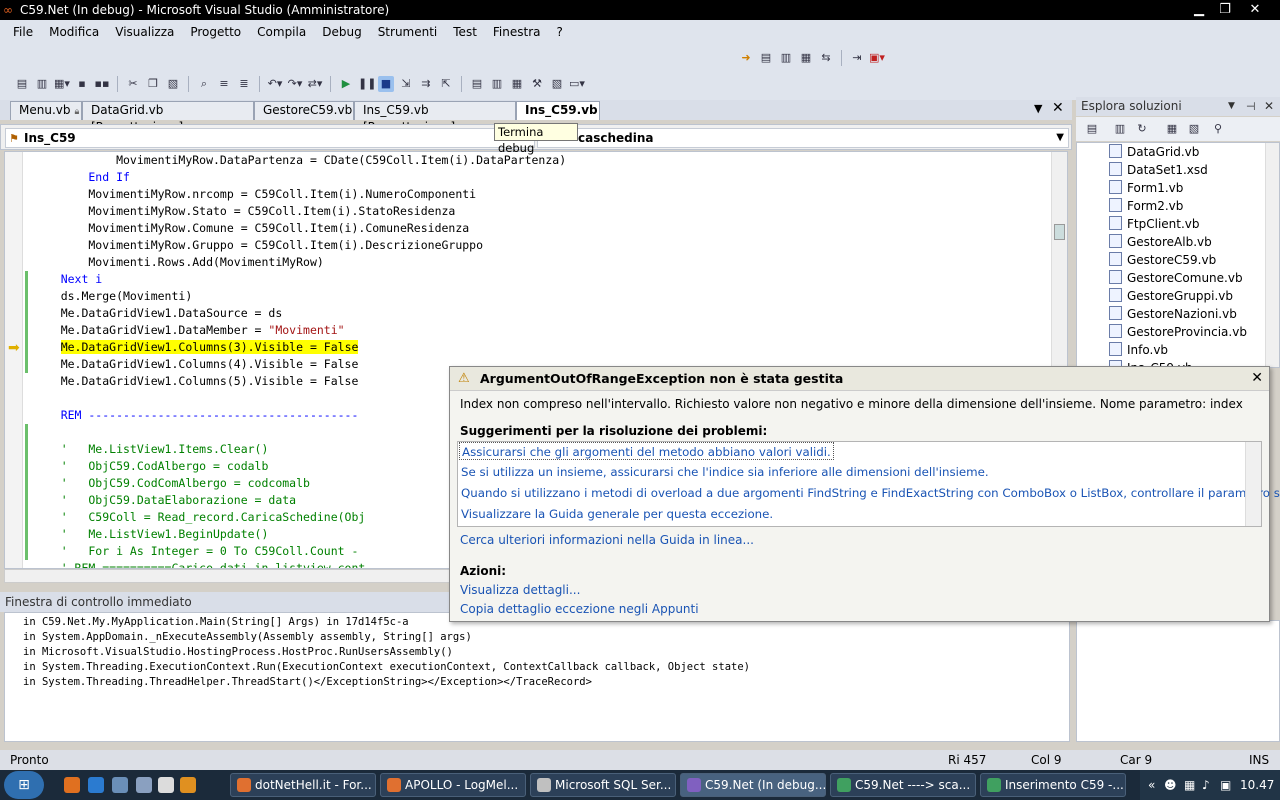 The image size is (1280, 800). What do you see at coordinates (224, 84) in the screenshot?
I see `comment-icon: ≡` at bounding box center [224, 84].